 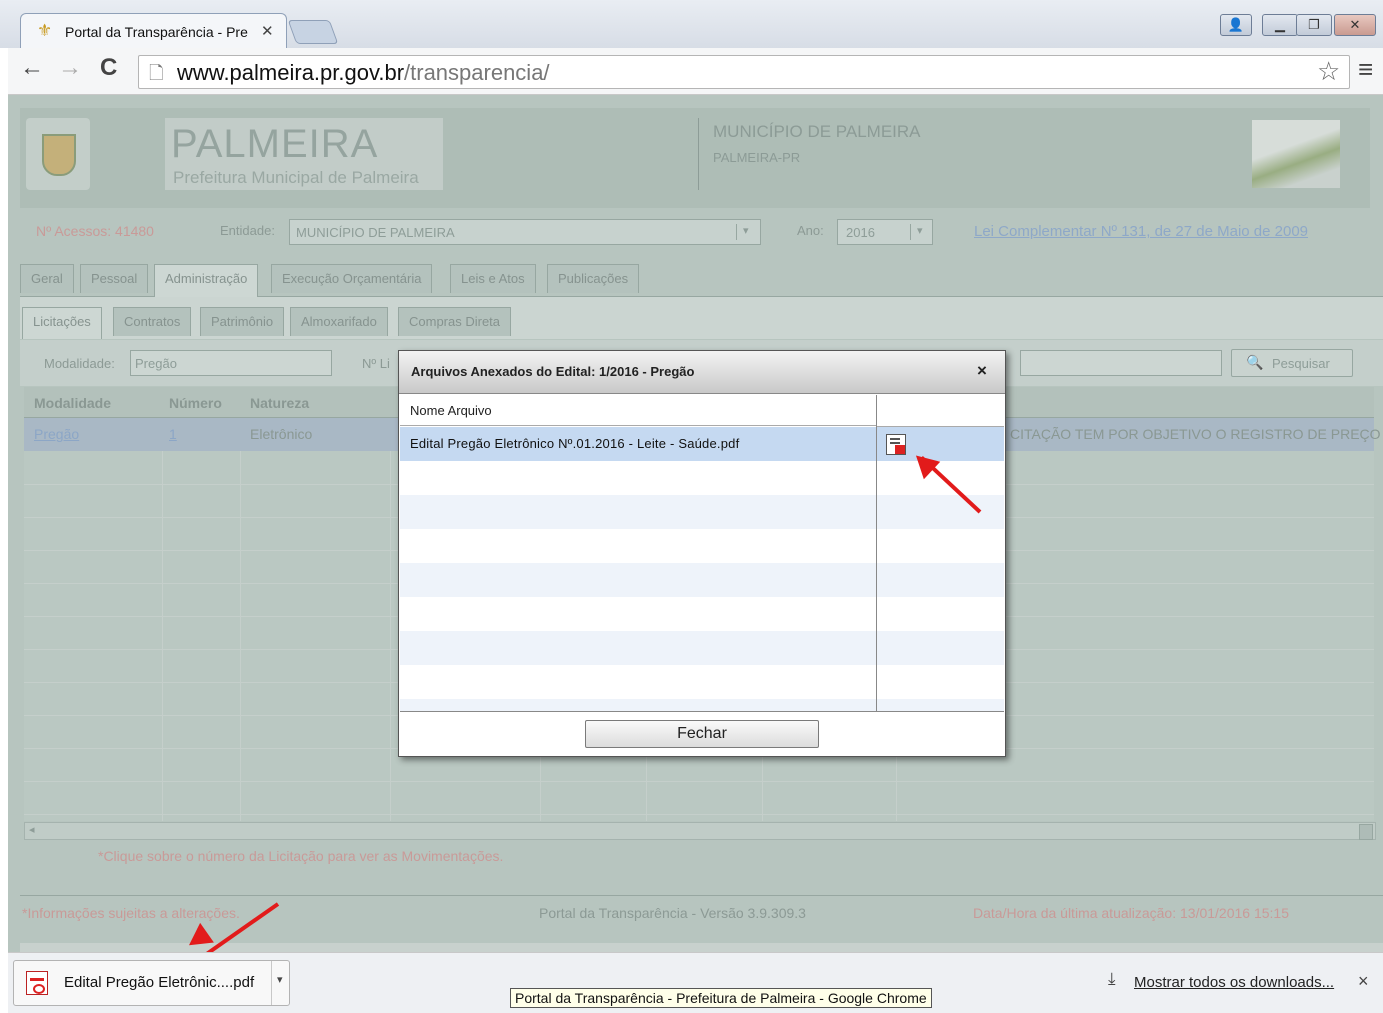 What do you see at coordinates (242, 321) in the screenshot?
I see `tab-patrimonio: Patrimônio` at bounding box center [242, 321].